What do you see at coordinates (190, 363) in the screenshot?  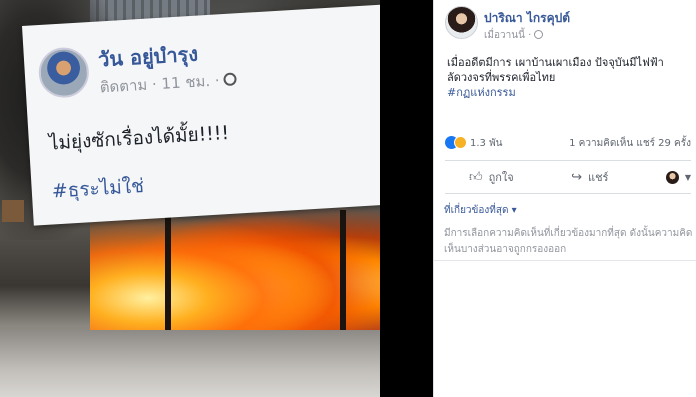 I see `road` at bounding box center [190, 363].